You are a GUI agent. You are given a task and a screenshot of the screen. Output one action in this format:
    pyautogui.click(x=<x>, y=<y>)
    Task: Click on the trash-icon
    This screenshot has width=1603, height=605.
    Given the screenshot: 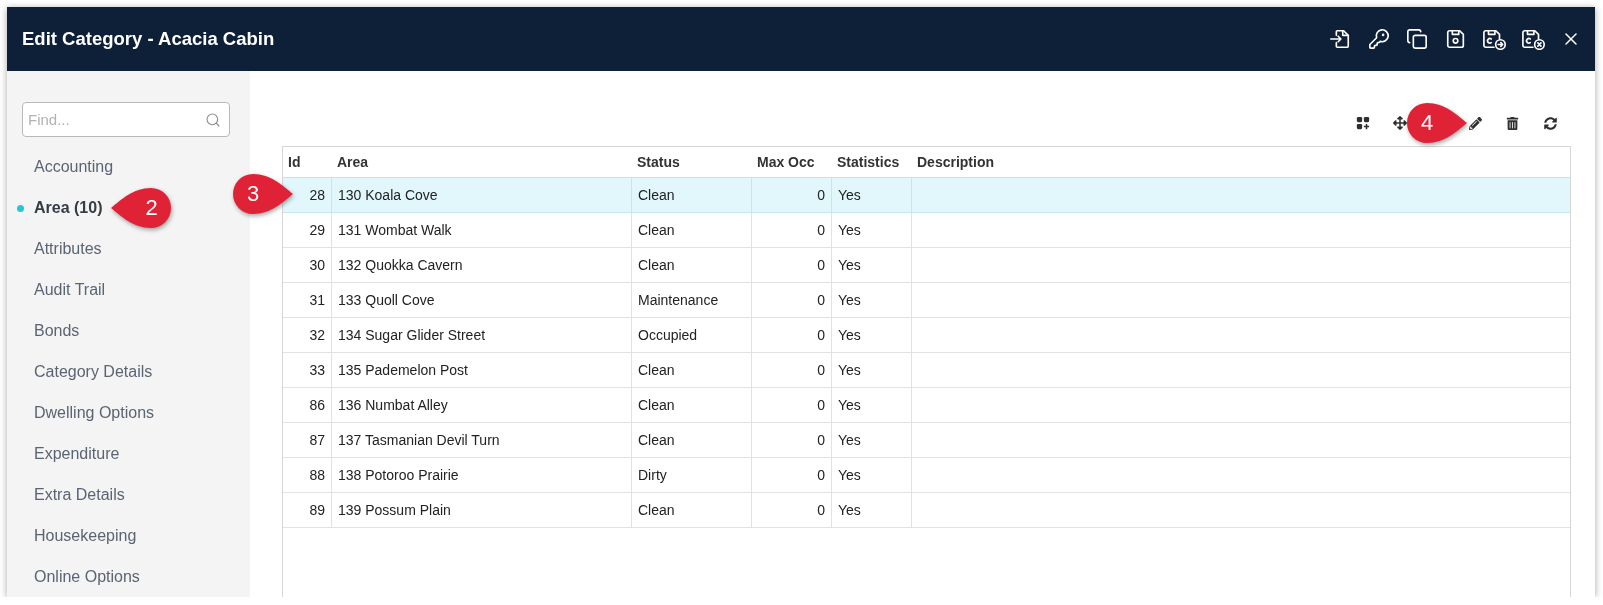 What is the action you would take?
    pyautogui.click(x=1512, y=123)
    